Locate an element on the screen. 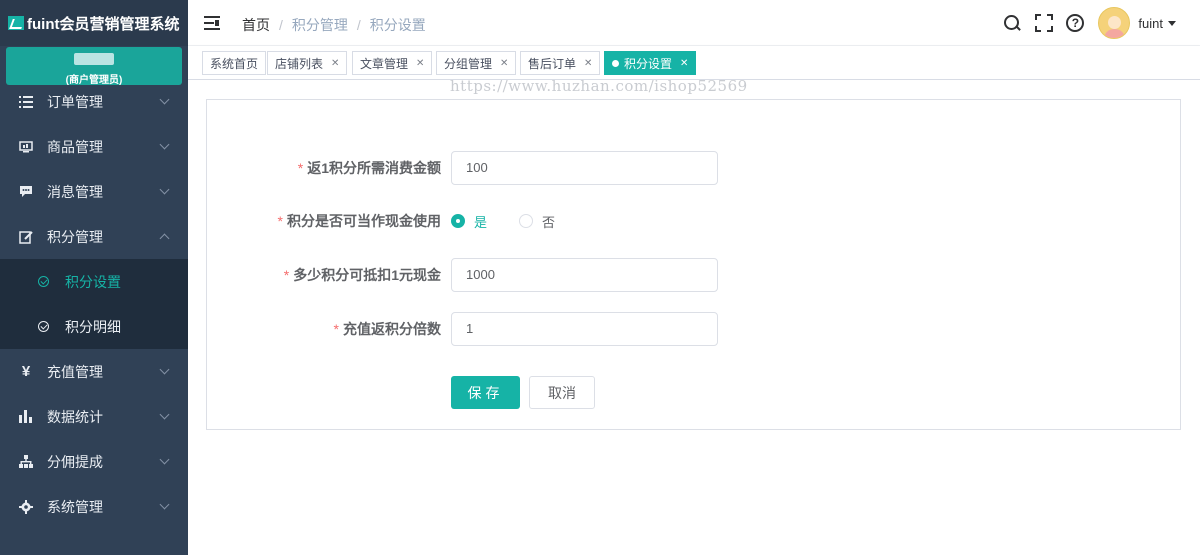  sidebar-item-messages: 消息管理 is located at coordinates (94, 191).